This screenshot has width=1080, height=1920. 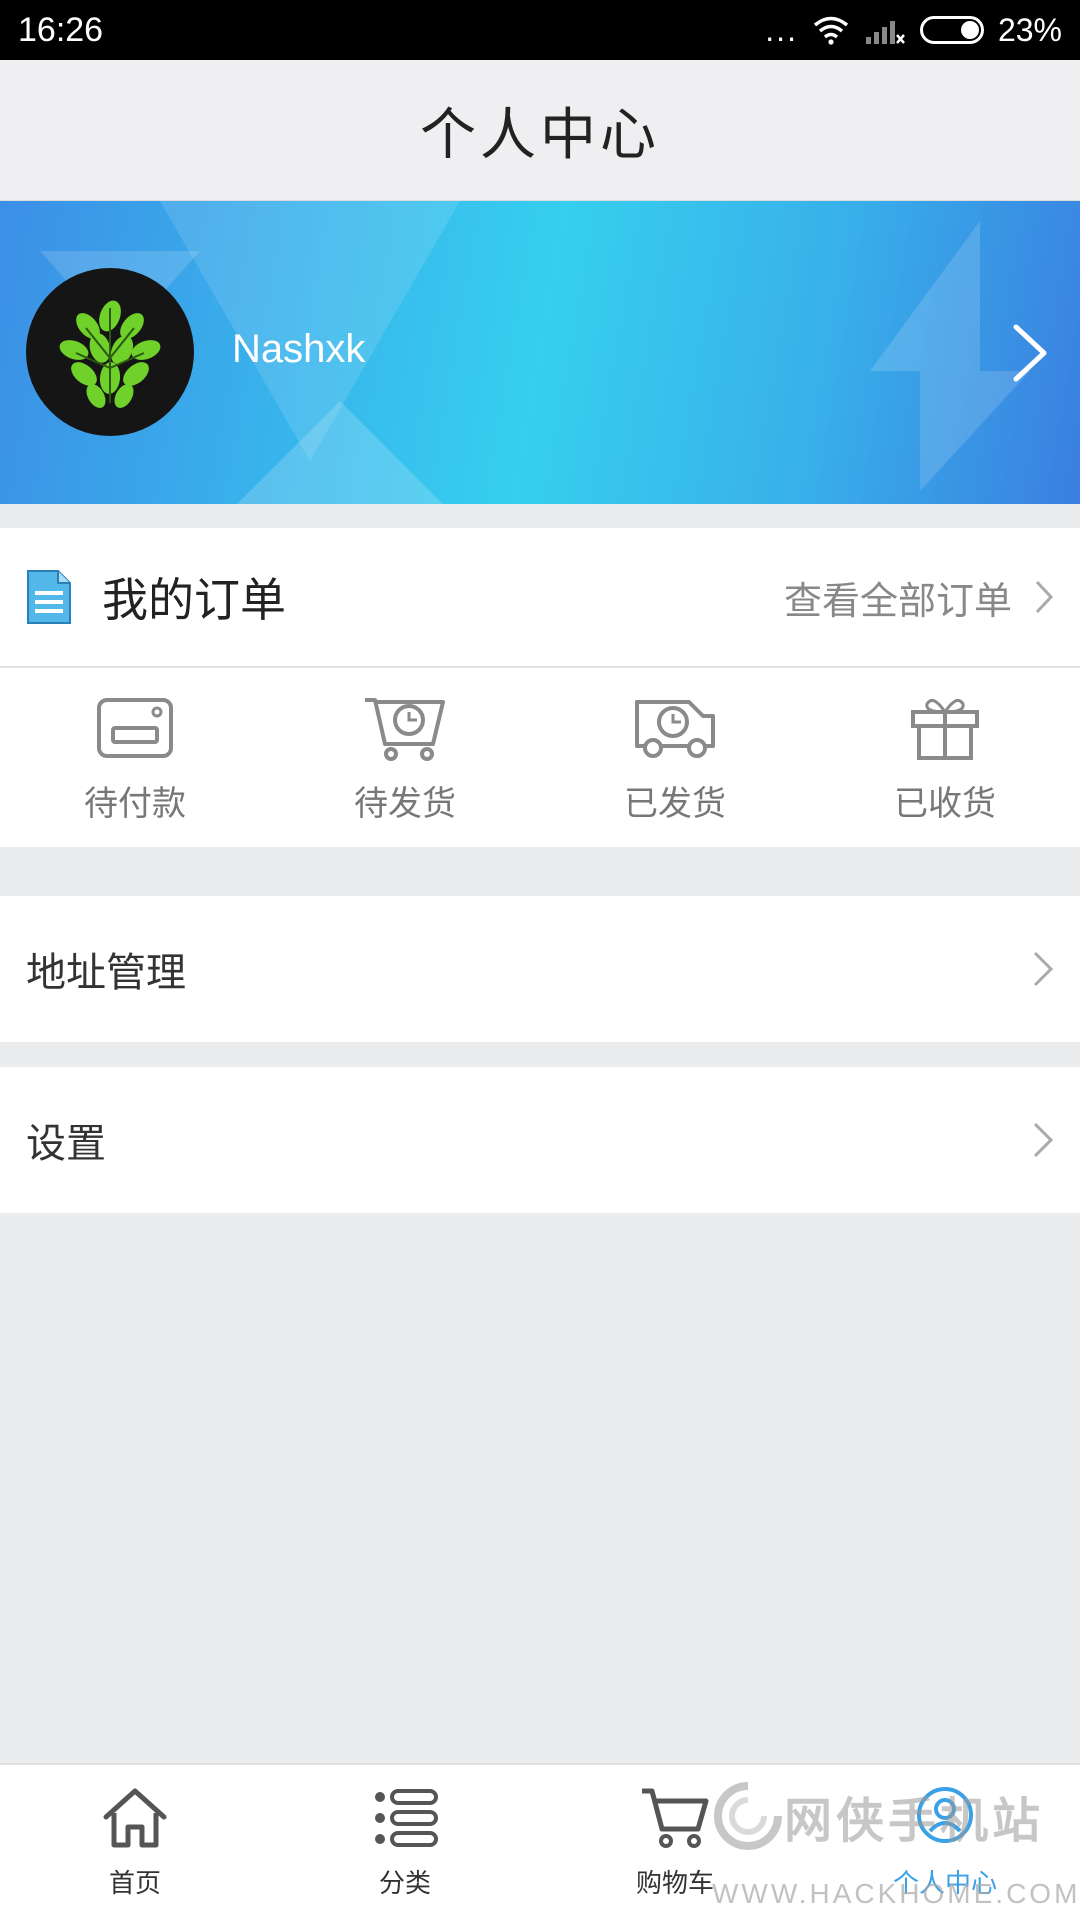 What do you see at coordinates (885, 32) in the screenshot?
I see `signal-icon` at bounding box center [885, 32].